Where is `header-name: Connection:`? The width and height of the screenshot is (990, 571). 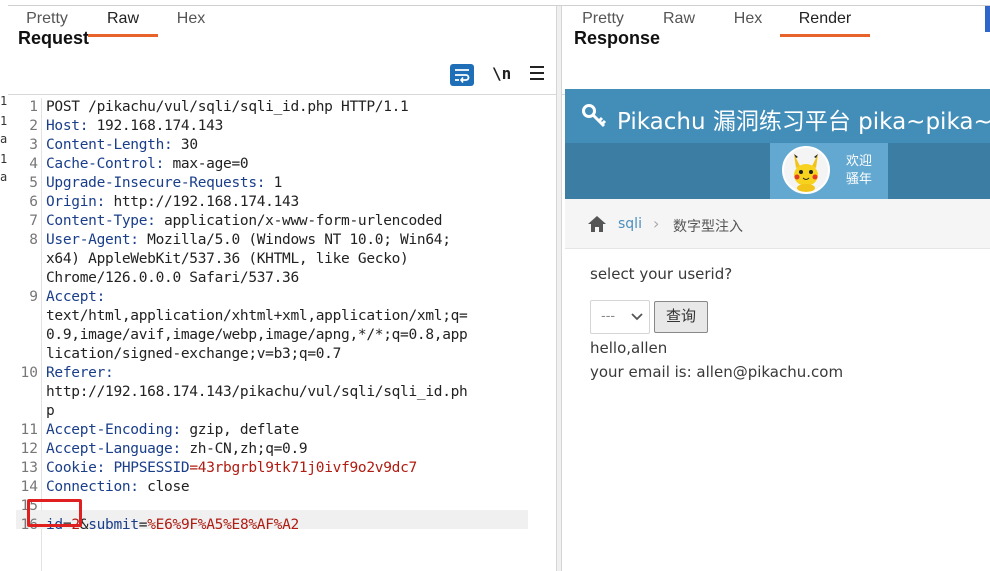
header-name: Connection: is located at coordinates (92, 487).